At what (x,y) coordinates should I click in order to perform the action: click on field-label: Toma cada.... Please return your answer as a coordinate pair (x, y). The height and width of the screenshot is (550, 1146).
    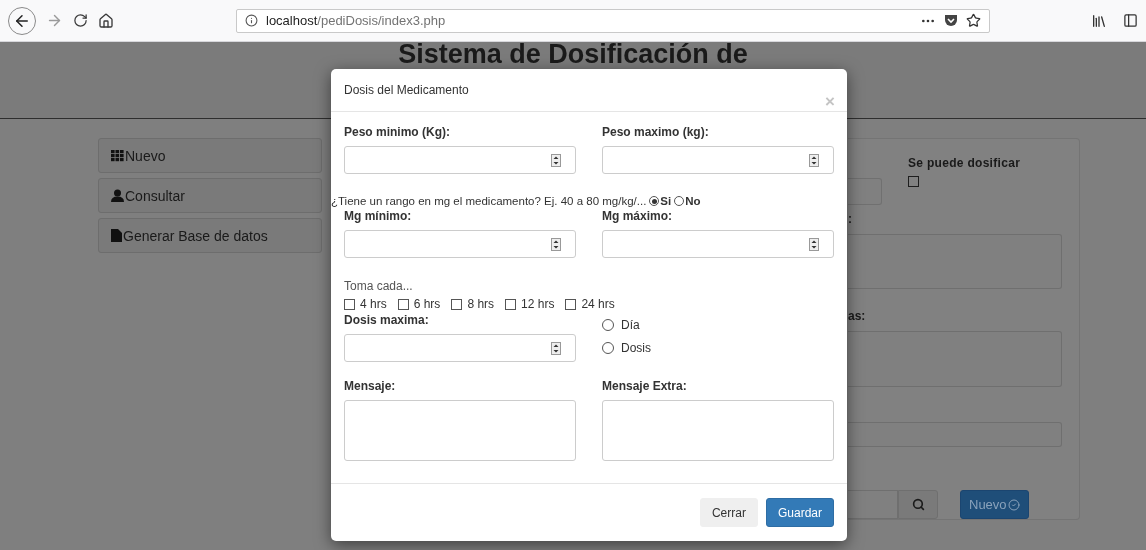
    Looking at the image, I should click on (379, 286).